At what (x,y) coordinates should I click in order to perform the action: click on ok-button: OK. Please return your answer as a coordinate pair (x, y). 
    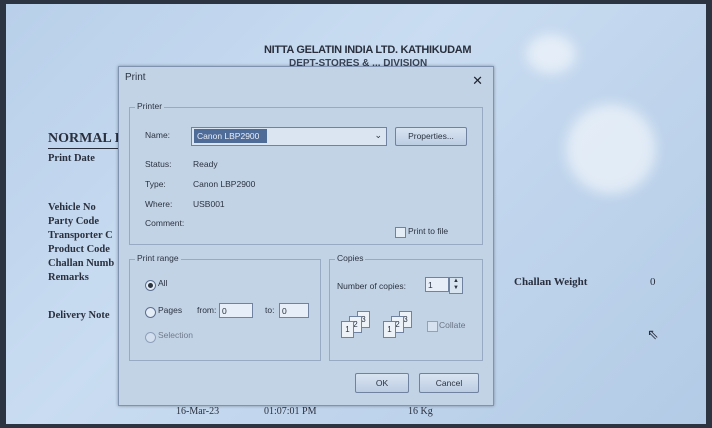
    Looking at the image, I should click on (382, 383).